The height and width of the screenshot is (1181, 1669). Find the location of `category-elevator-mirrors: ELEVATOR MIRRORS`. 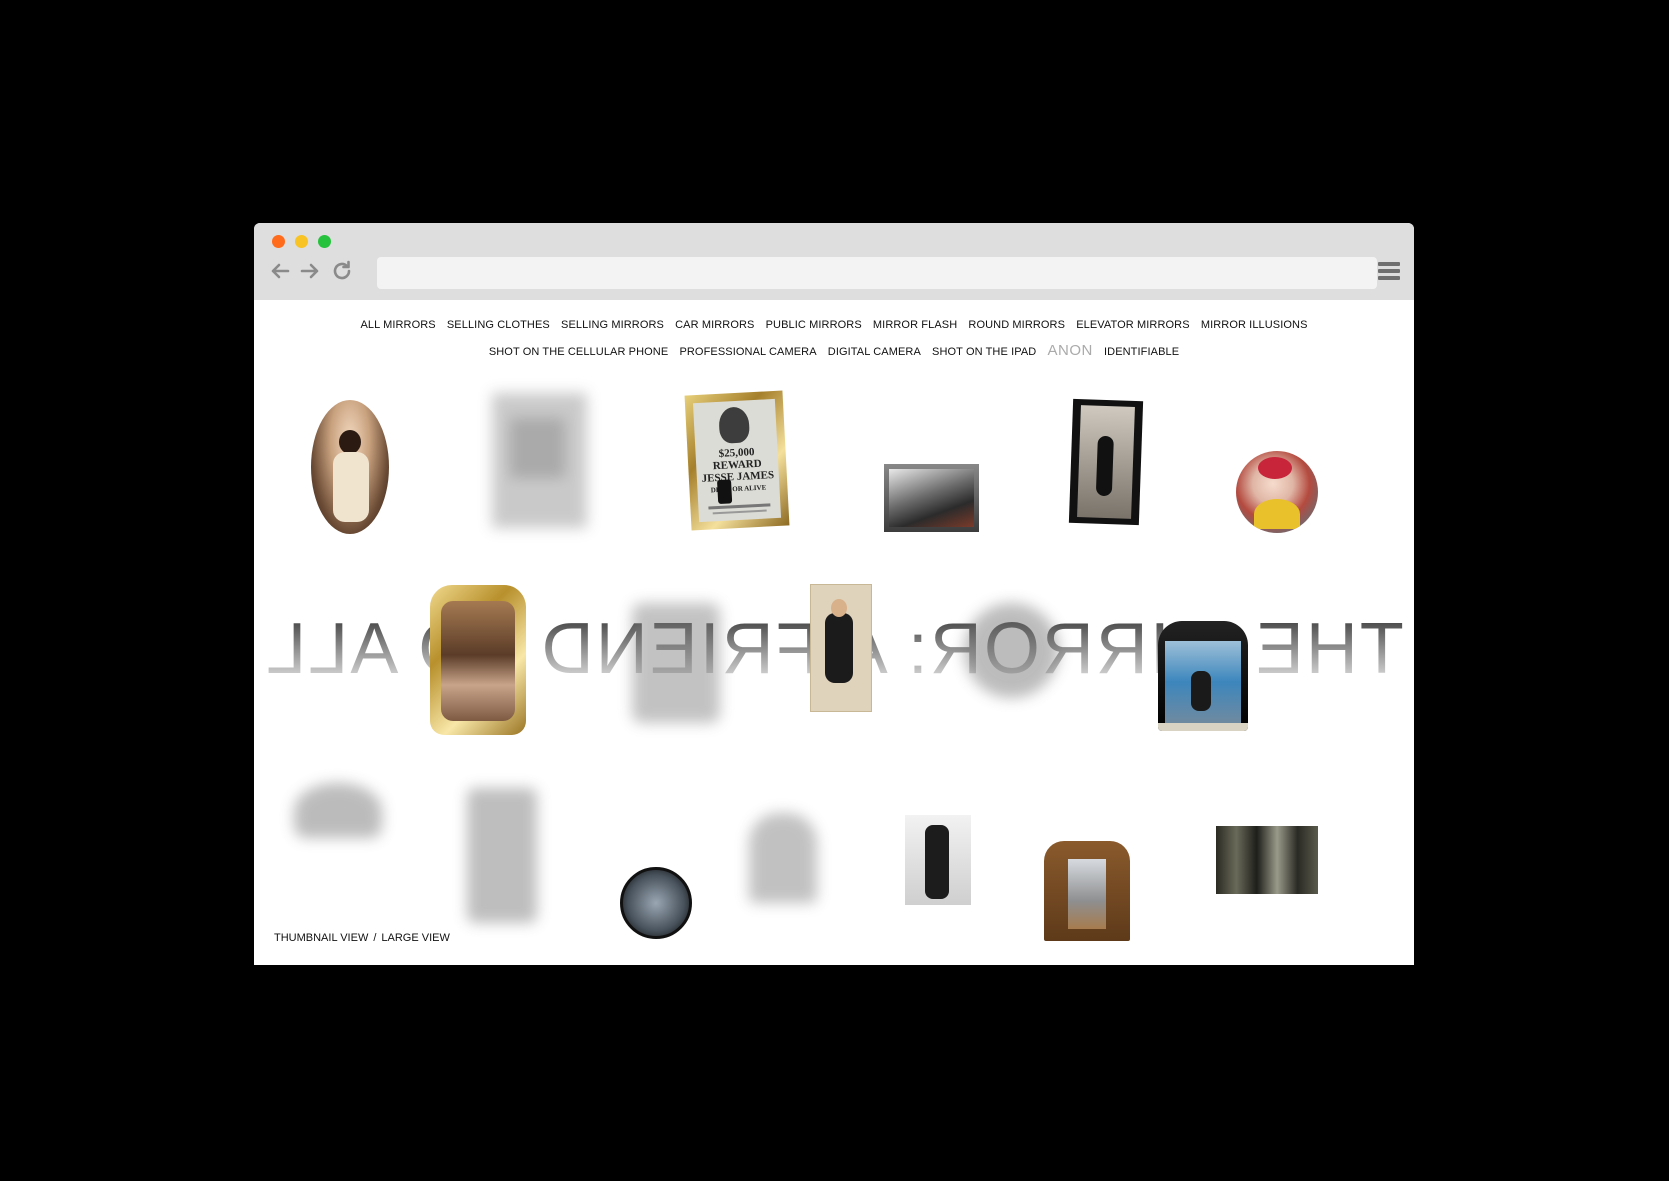

category-elevator-mirrors: ELEVATOR MIRRORS is located at coordinates (1132, 325).